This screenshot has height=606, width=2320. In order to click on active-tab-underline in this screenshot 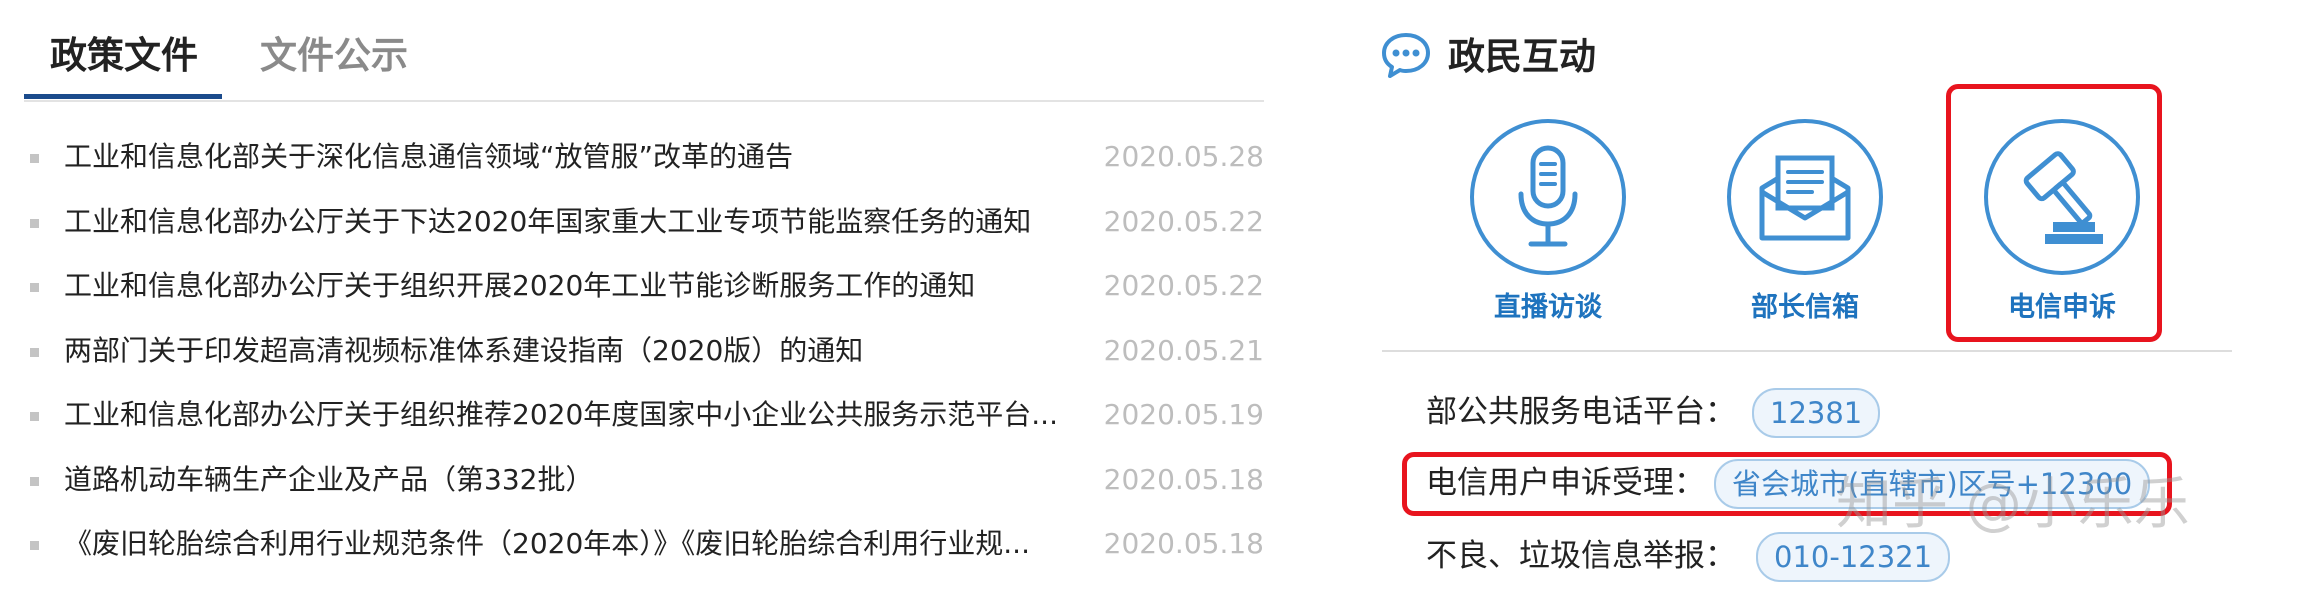, I will do `click(123, 96)`.